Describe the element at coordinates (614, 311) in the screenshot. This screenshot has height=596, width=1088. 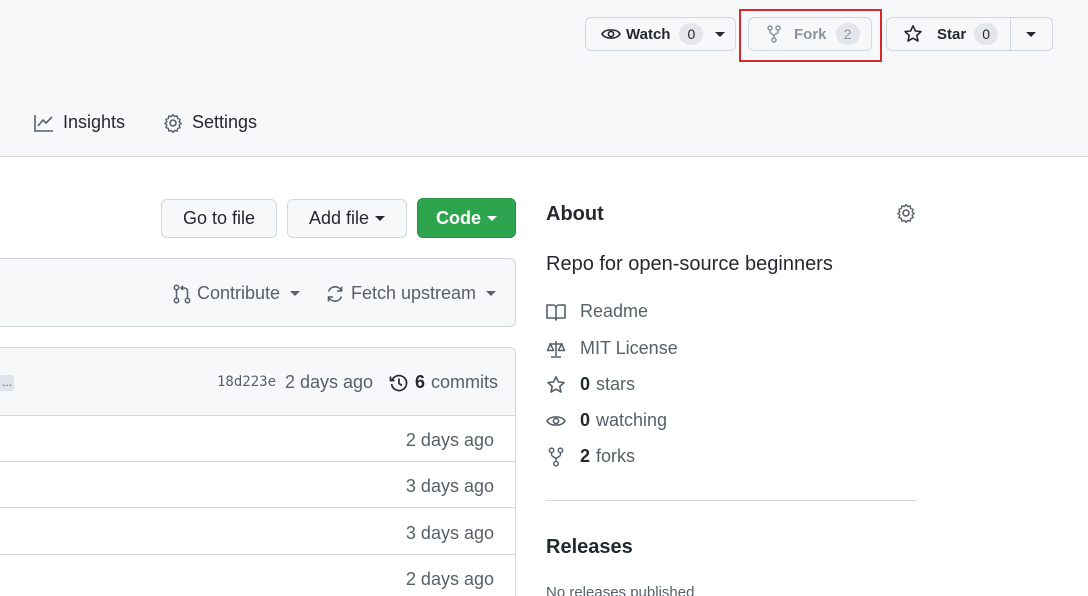
I see `readme-label: Readme` at that location.